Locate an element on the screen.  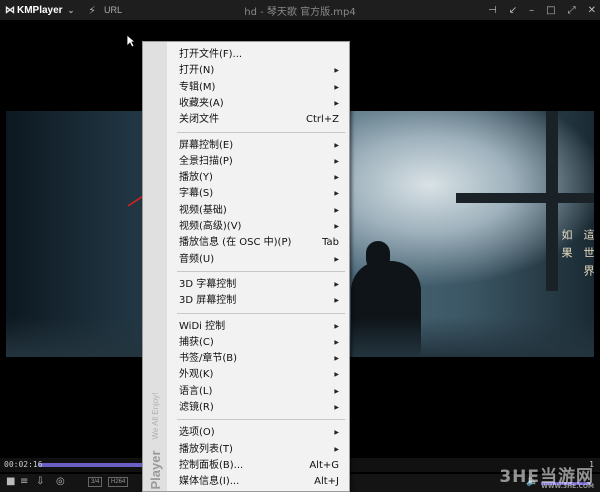
pin-icon: ⊣ is located at coordinates (492, 10).